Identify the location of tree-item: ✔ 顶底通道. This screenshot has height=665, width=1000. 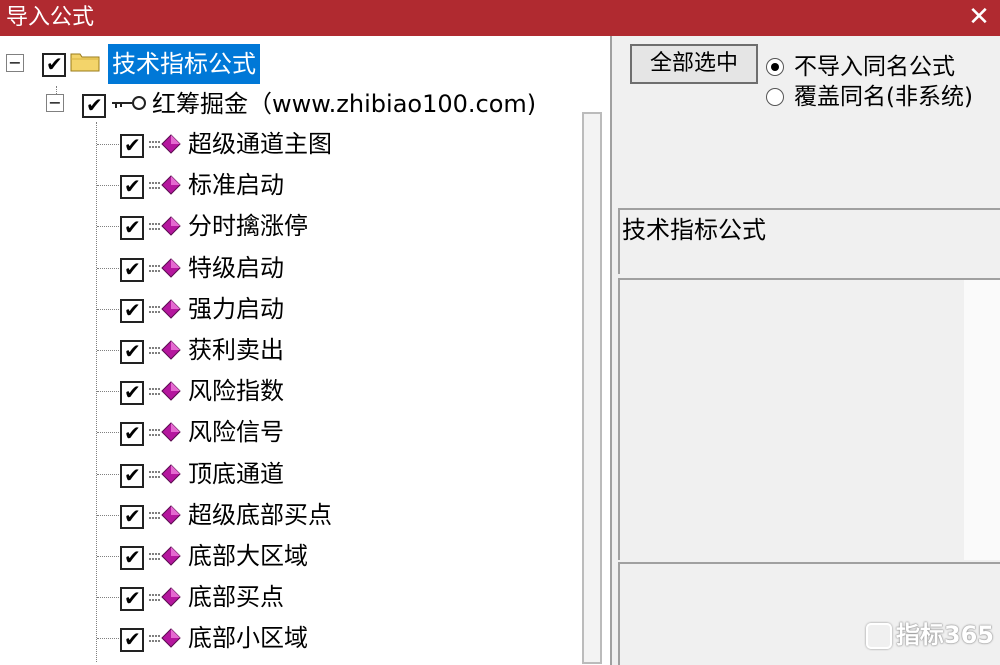
(280, 474).